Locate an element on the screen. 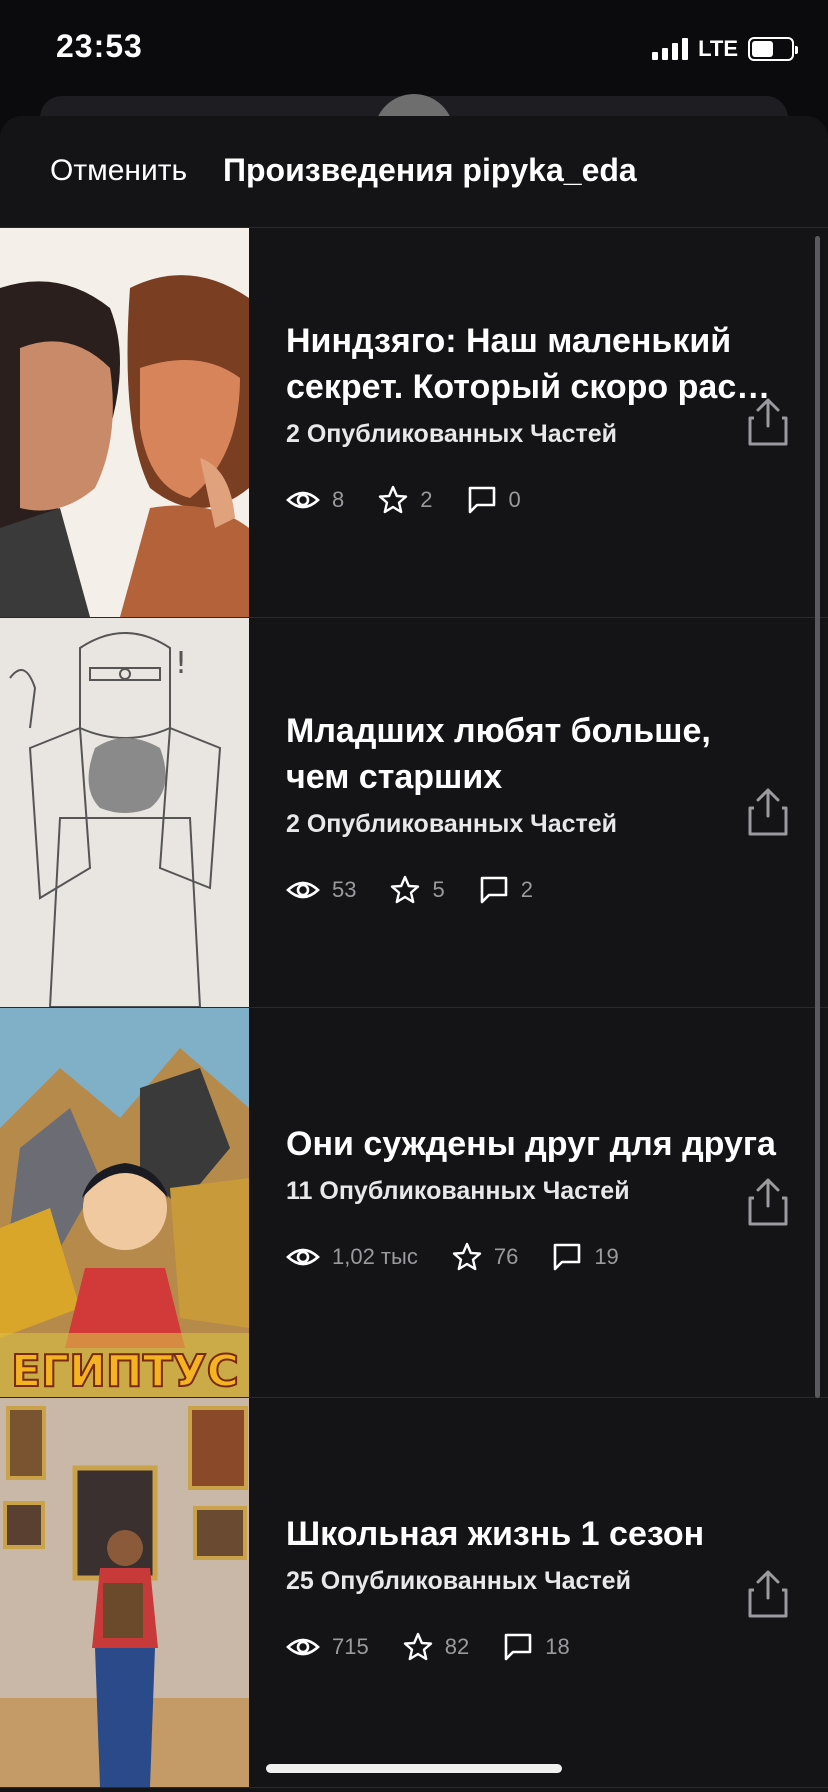 The image size is (828, 1792). battery-icon is located at coordinates (773, 49).